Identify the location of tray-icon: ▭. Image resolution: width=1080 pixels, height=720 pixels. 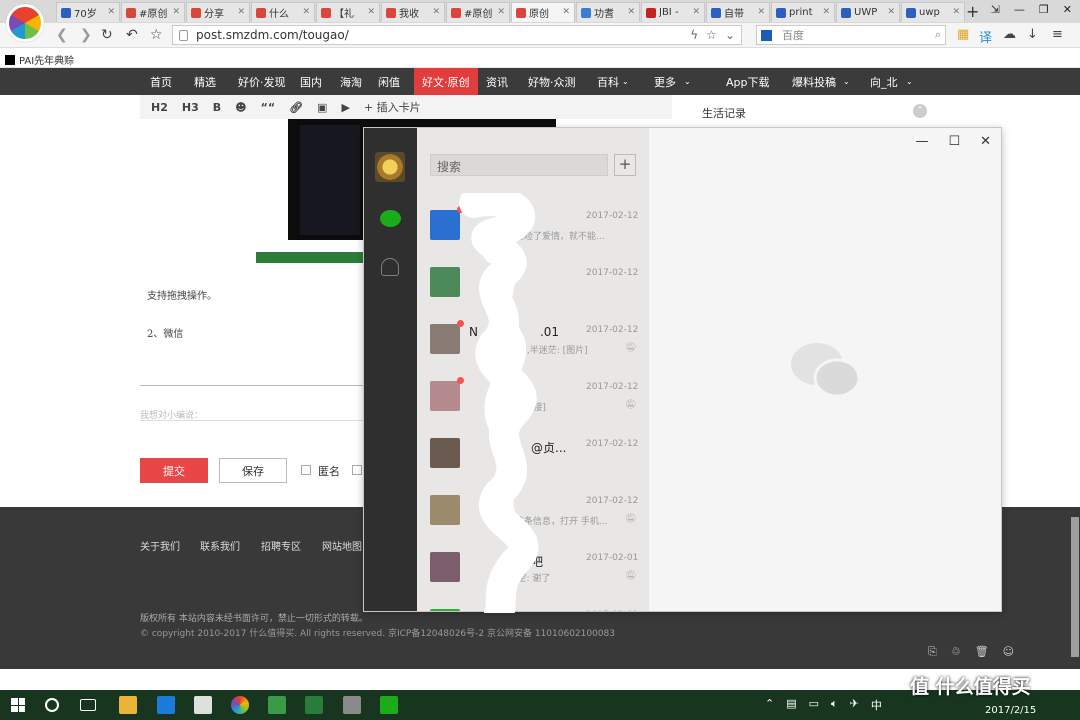
(814, 705).